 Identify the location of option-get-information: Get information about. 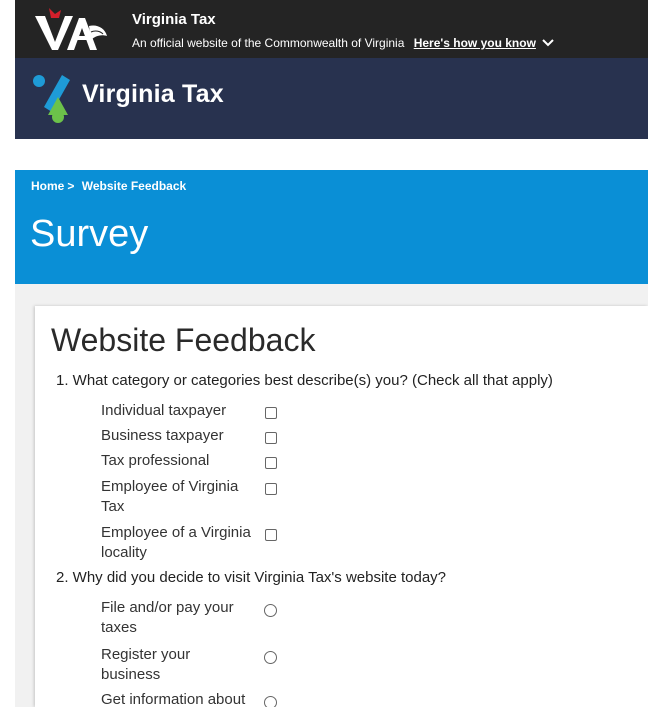
(173, 699).